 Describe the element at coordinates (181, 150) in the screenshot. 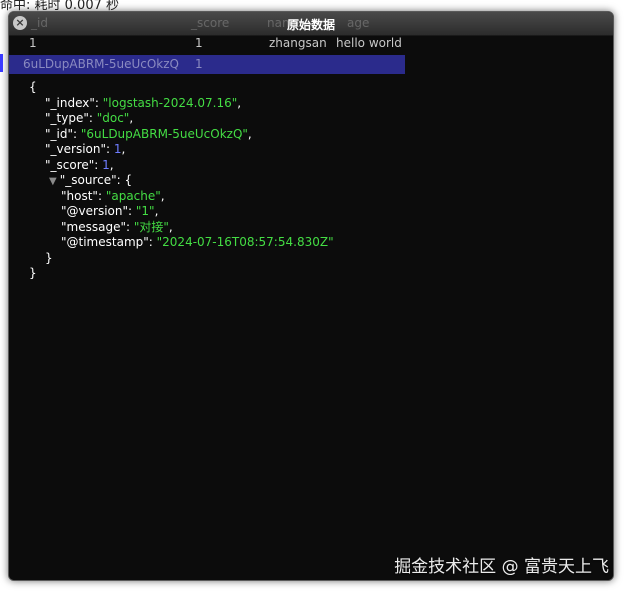

I see `json-line-version: "_version": 1,` at that location.